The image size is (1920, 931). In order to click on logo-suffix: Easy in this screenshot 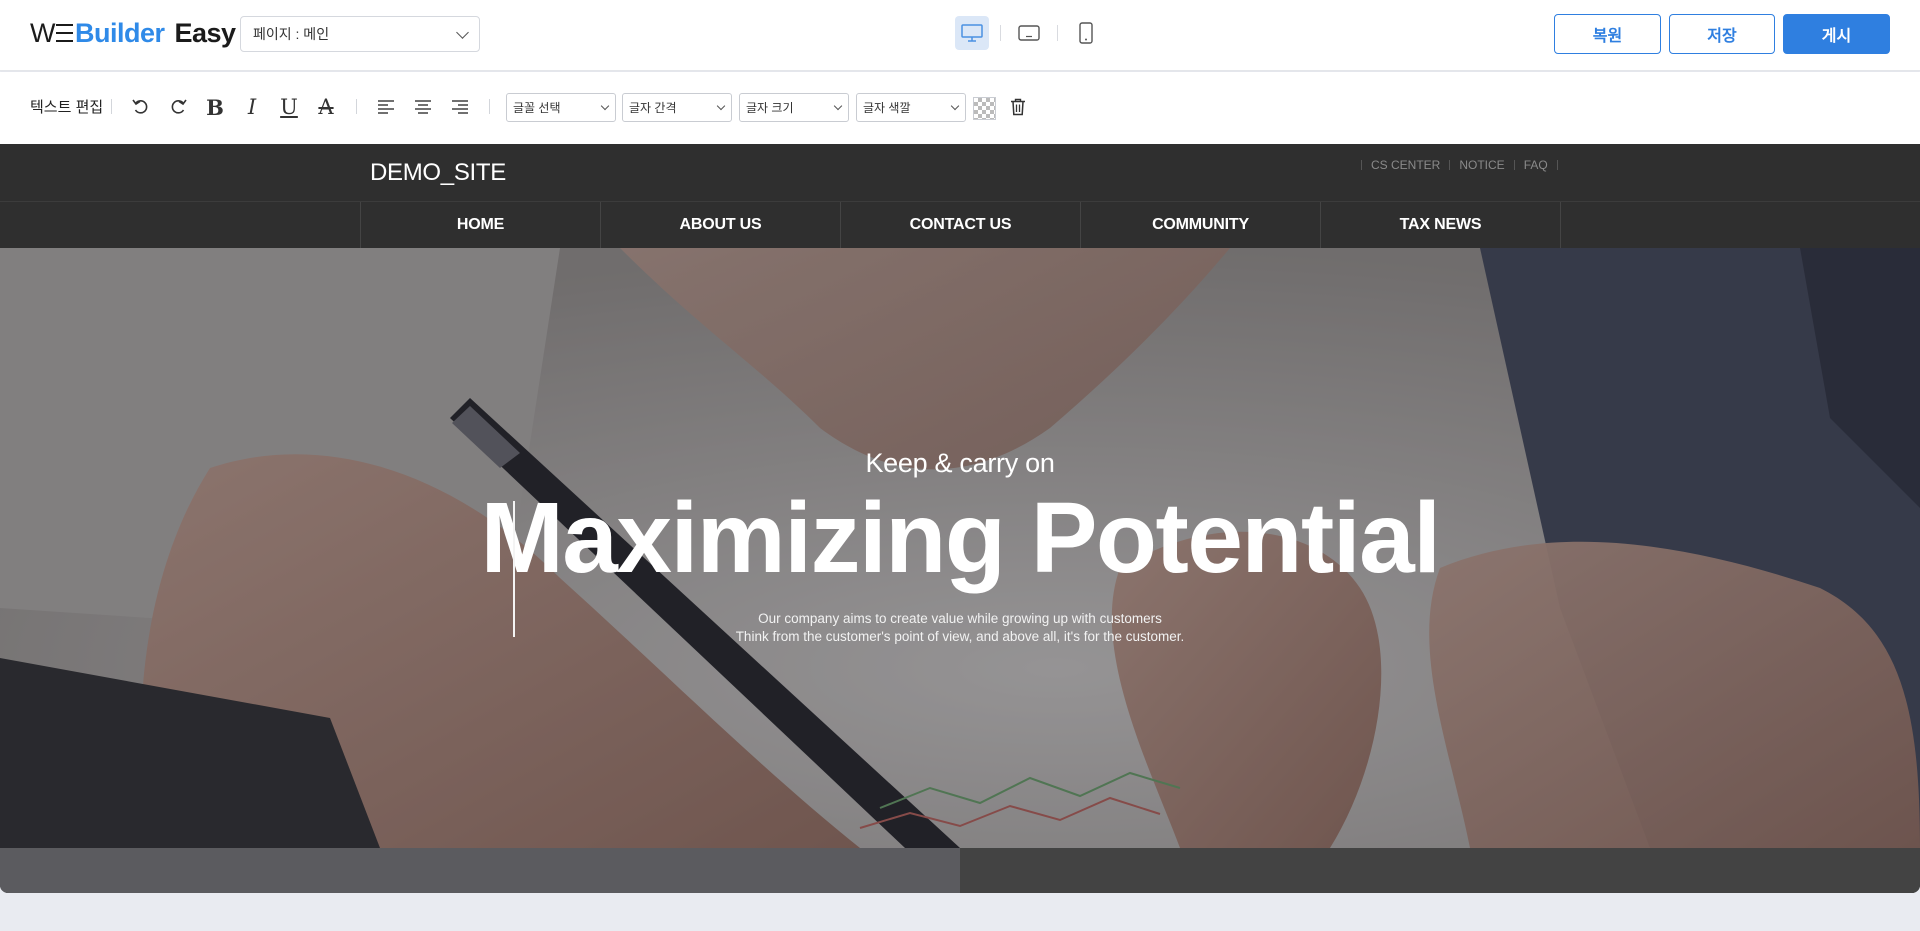, I will do `click(205, 33)`.